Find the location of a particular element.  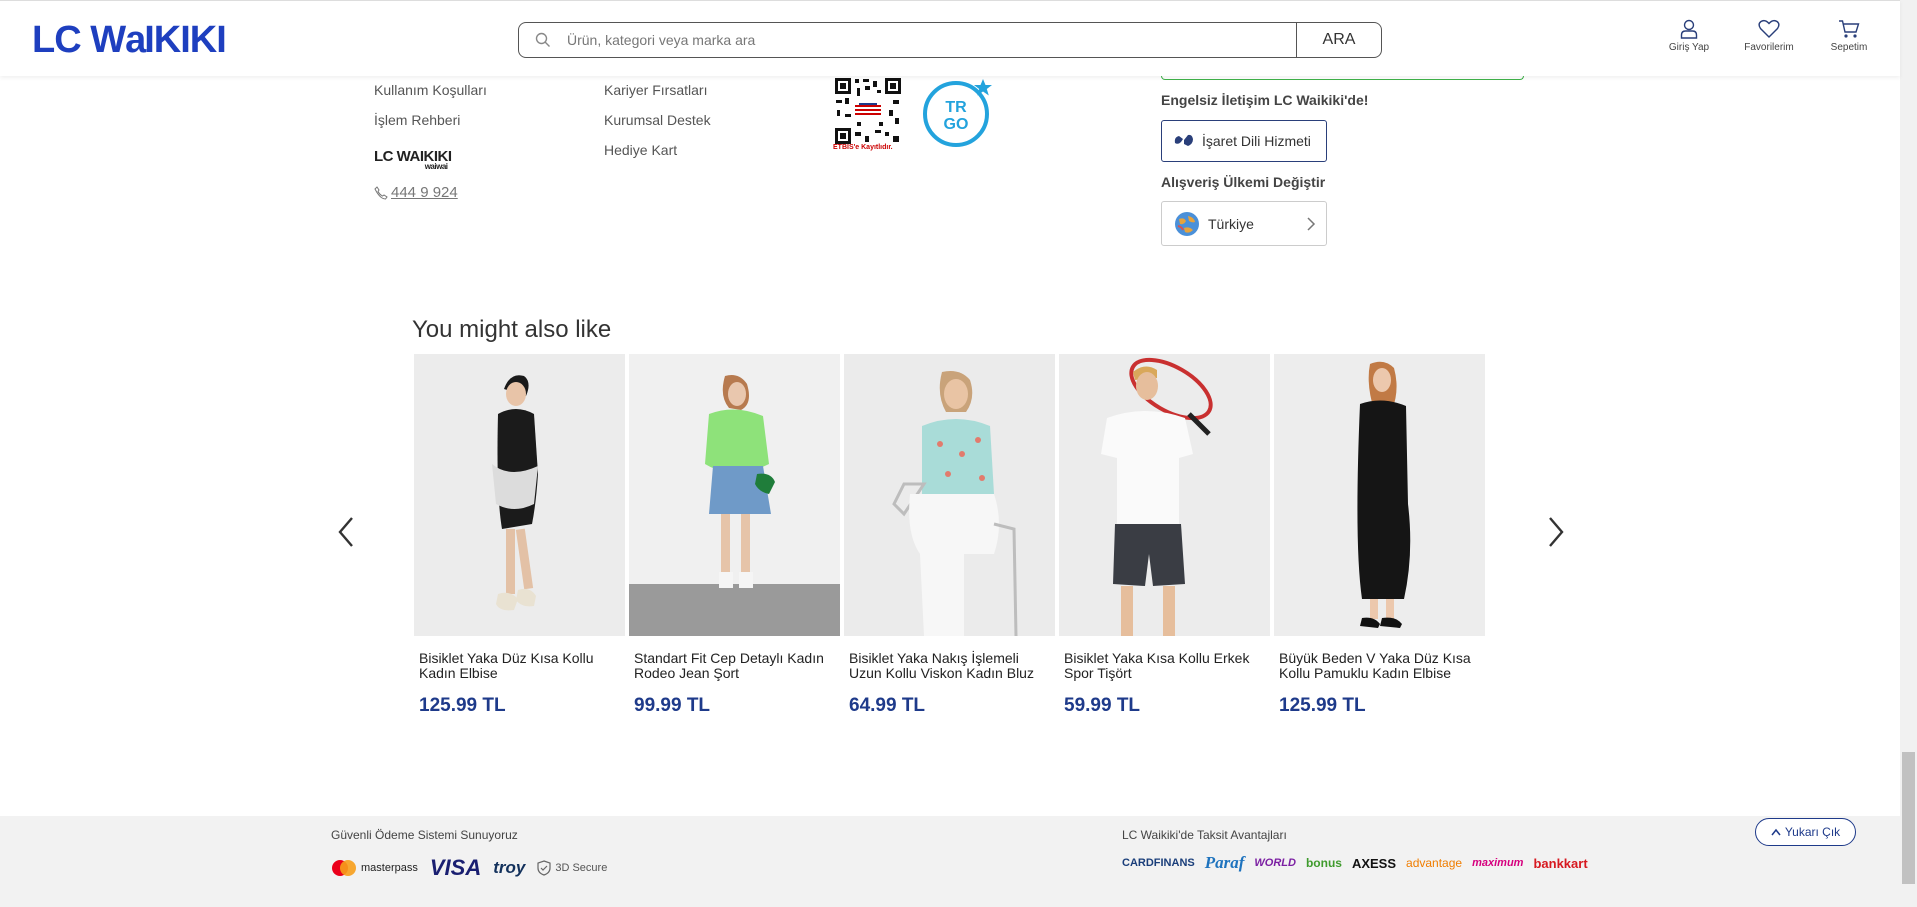

product-price: 64.99 TL is located at coordinates (887, 705).